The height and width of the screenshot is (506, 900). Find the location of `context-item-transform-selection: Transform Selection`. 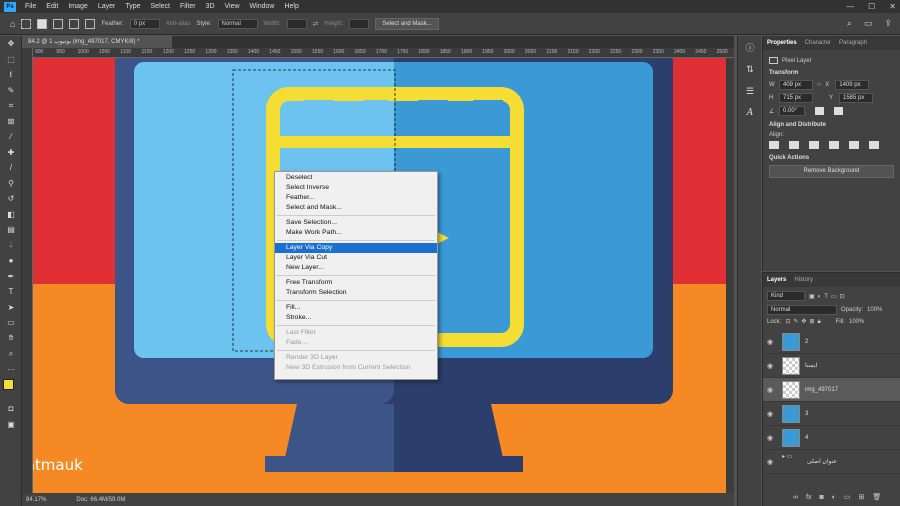

context-item-transform-selection: Transform Selection is located at coordinates (356, 293).